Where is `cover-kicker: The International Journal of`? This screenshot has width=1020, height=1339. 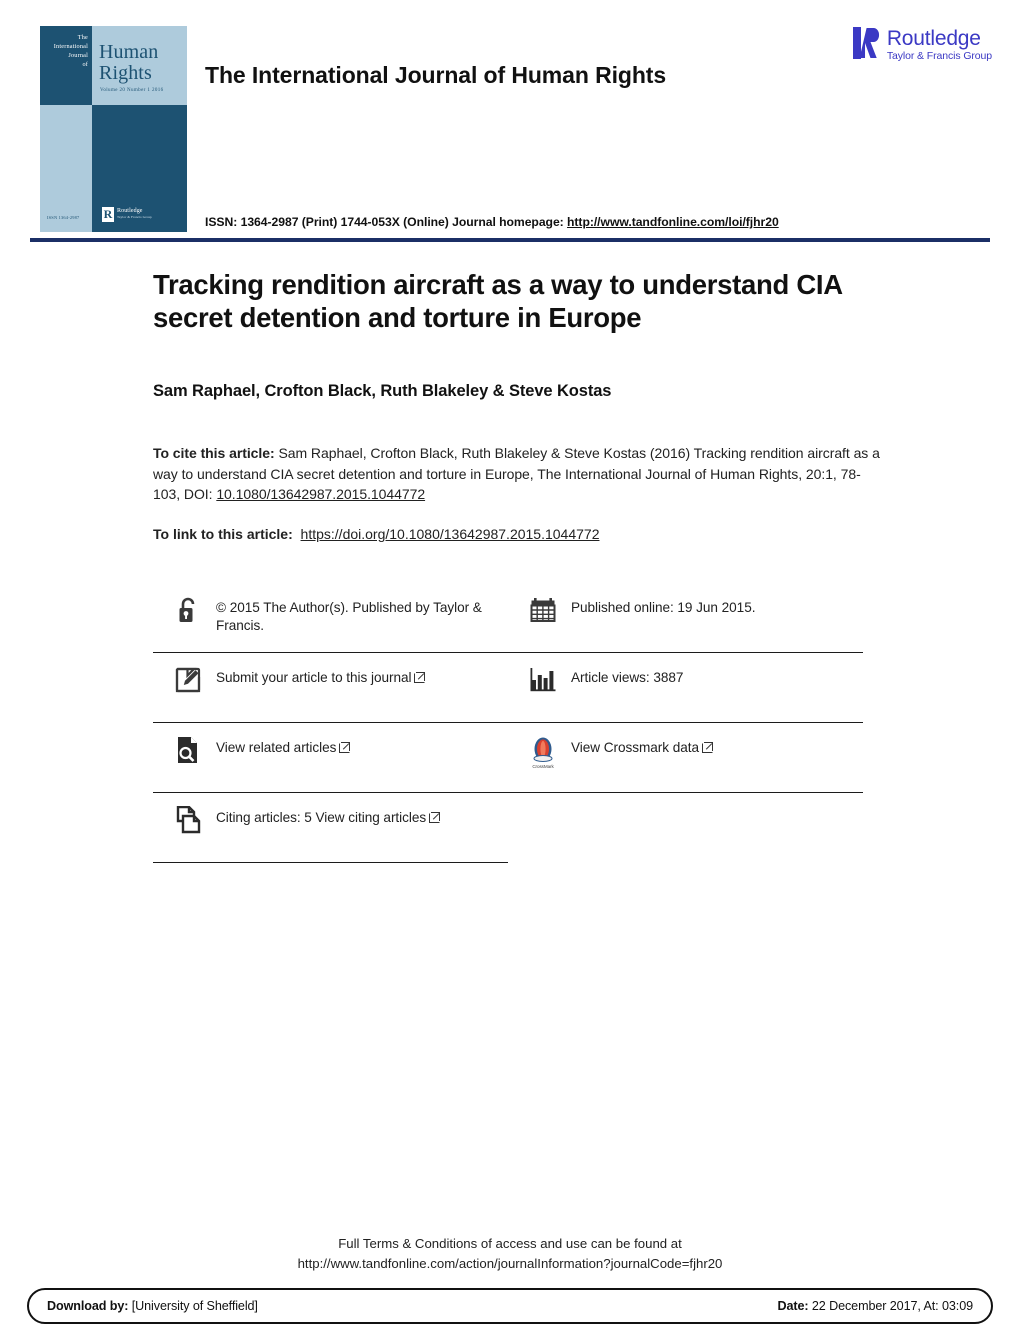 cover-kicker: The International Journal of is located at coordinates (70, 51).